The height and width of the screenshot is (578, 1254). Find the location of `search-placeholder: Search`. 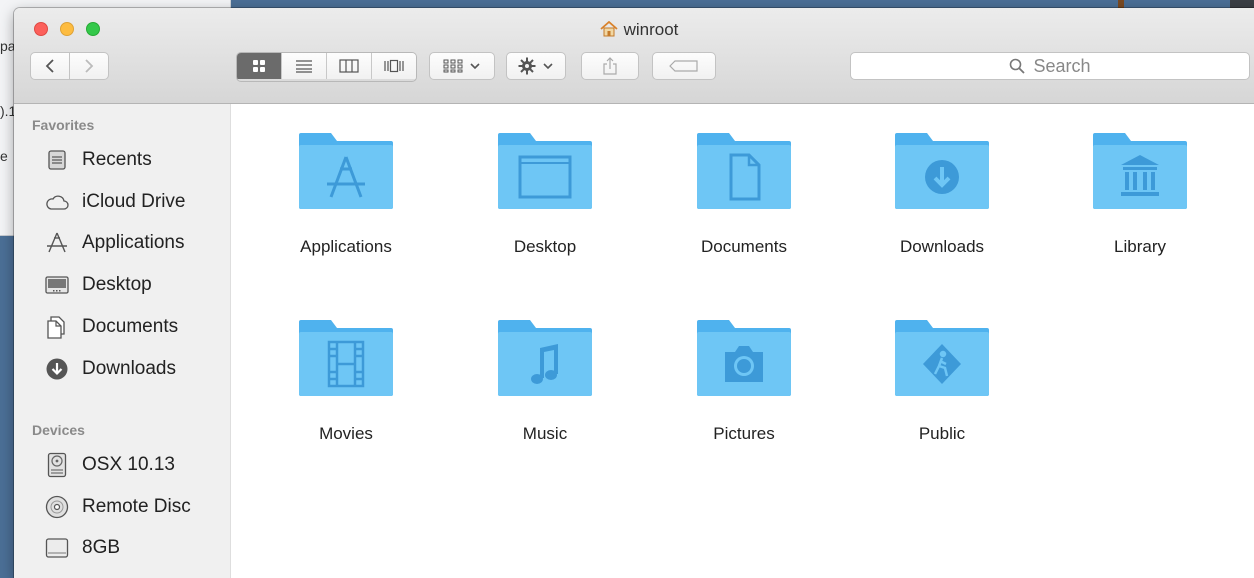

search-placeholder: Search is located at coordinates (1062, 65).